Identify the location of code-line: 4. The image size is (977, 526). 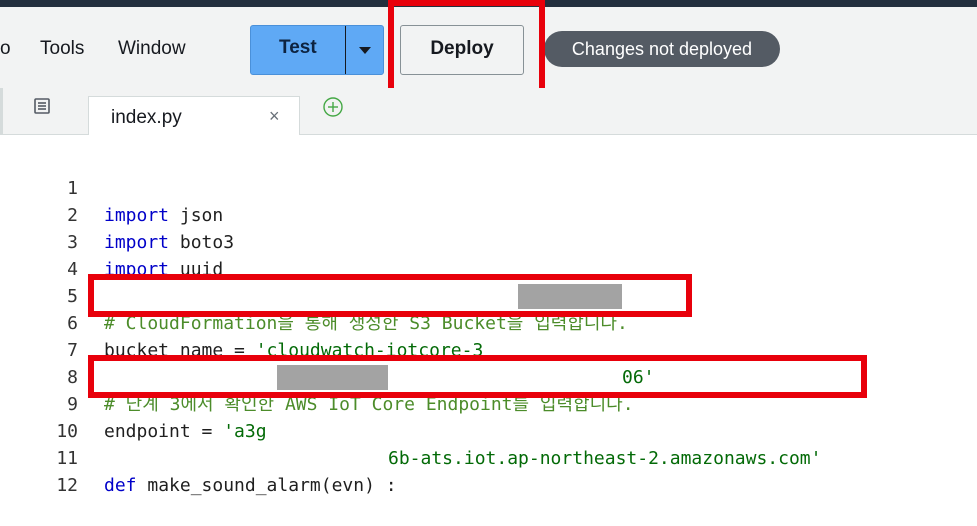
(488, 254).